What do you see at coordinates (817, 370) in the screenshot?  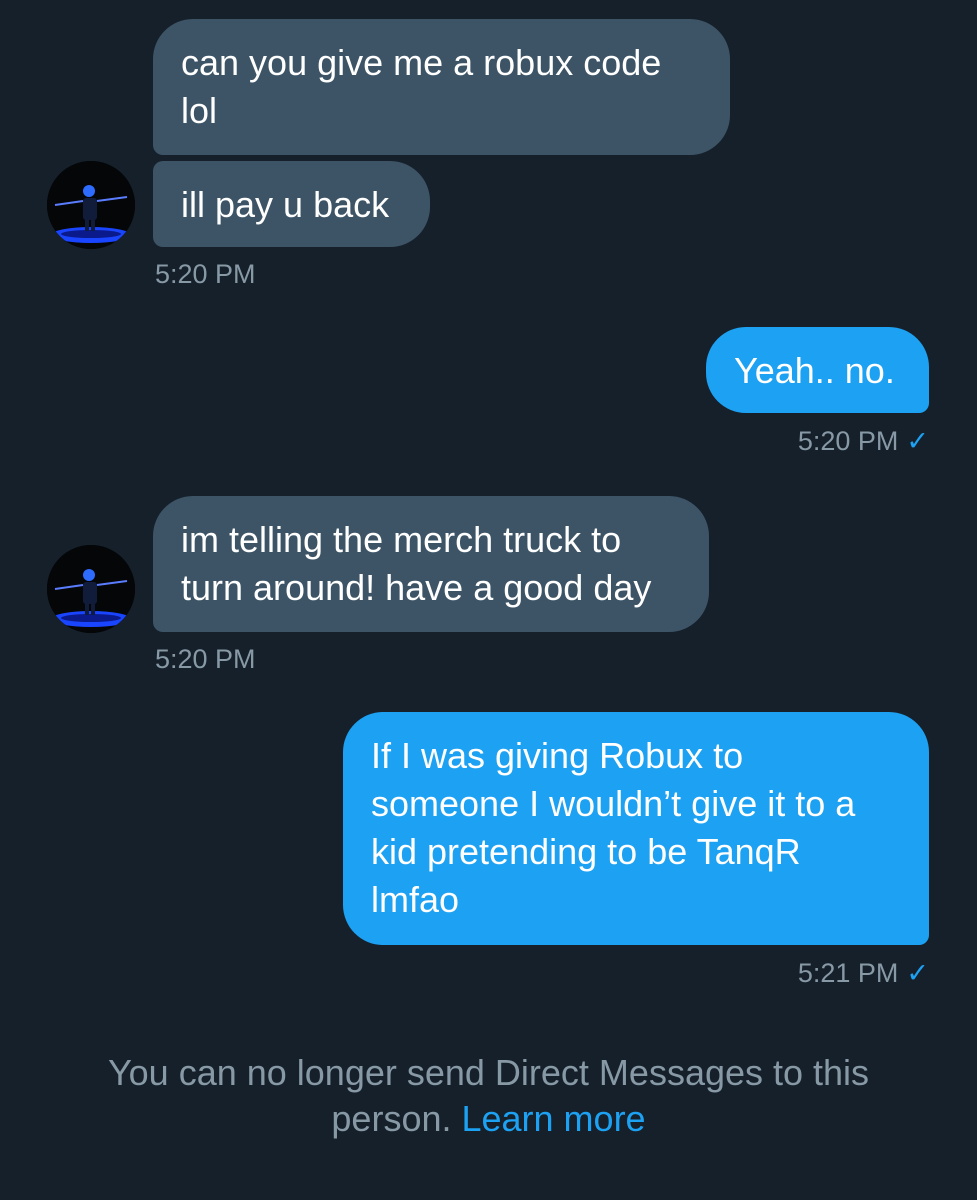 I see `outgoing-message-bubble: Yeah.. no.` at bounding box center [817, 370].